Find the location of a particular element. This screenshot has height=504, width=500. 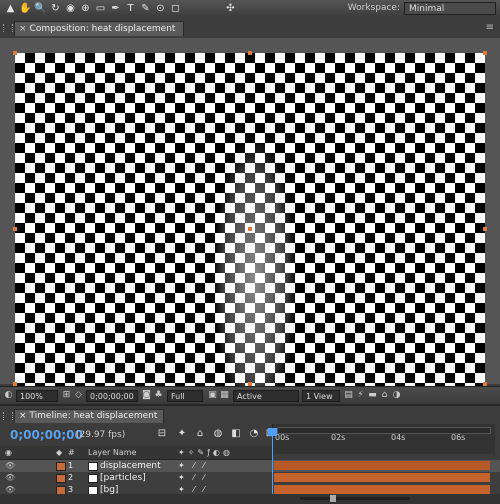

timeline-current-time: 0;00;00;00 is located at coordinates (46, 435).